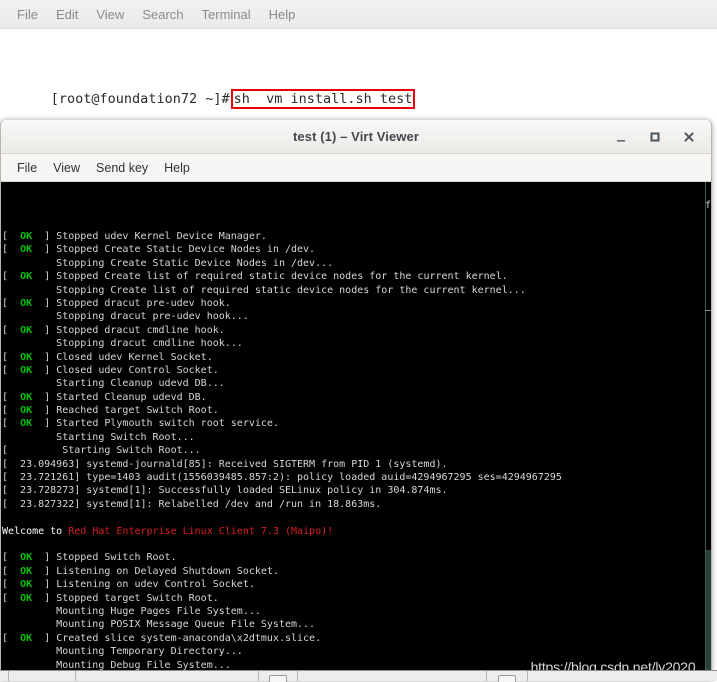  What do you see at coordinates (27, 168) in the screenshot?
I see `virt-menu-file: File` at bounding box center [27, 168].